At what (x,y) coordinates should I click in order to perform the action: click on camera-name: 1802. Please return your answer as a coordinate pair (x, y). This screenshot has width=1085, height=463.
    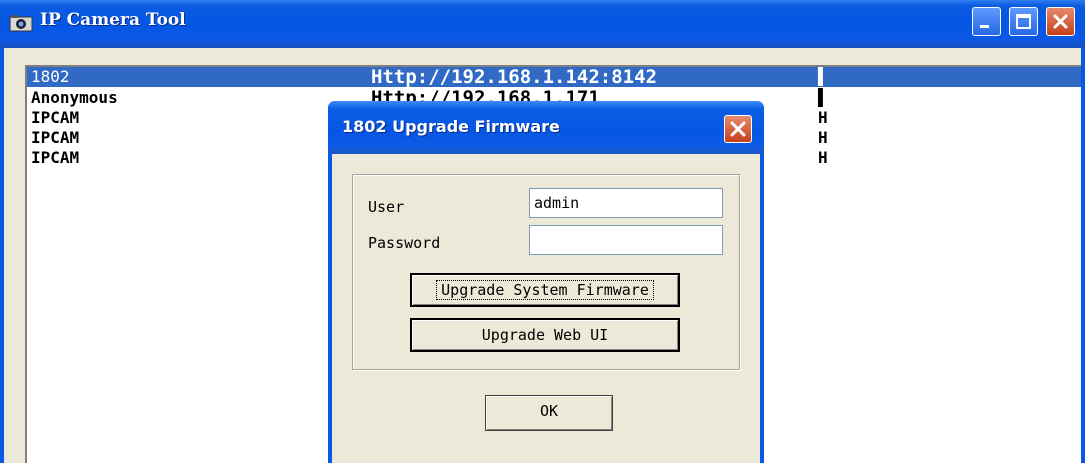
    Looking at the image, I should click on (50, 76).